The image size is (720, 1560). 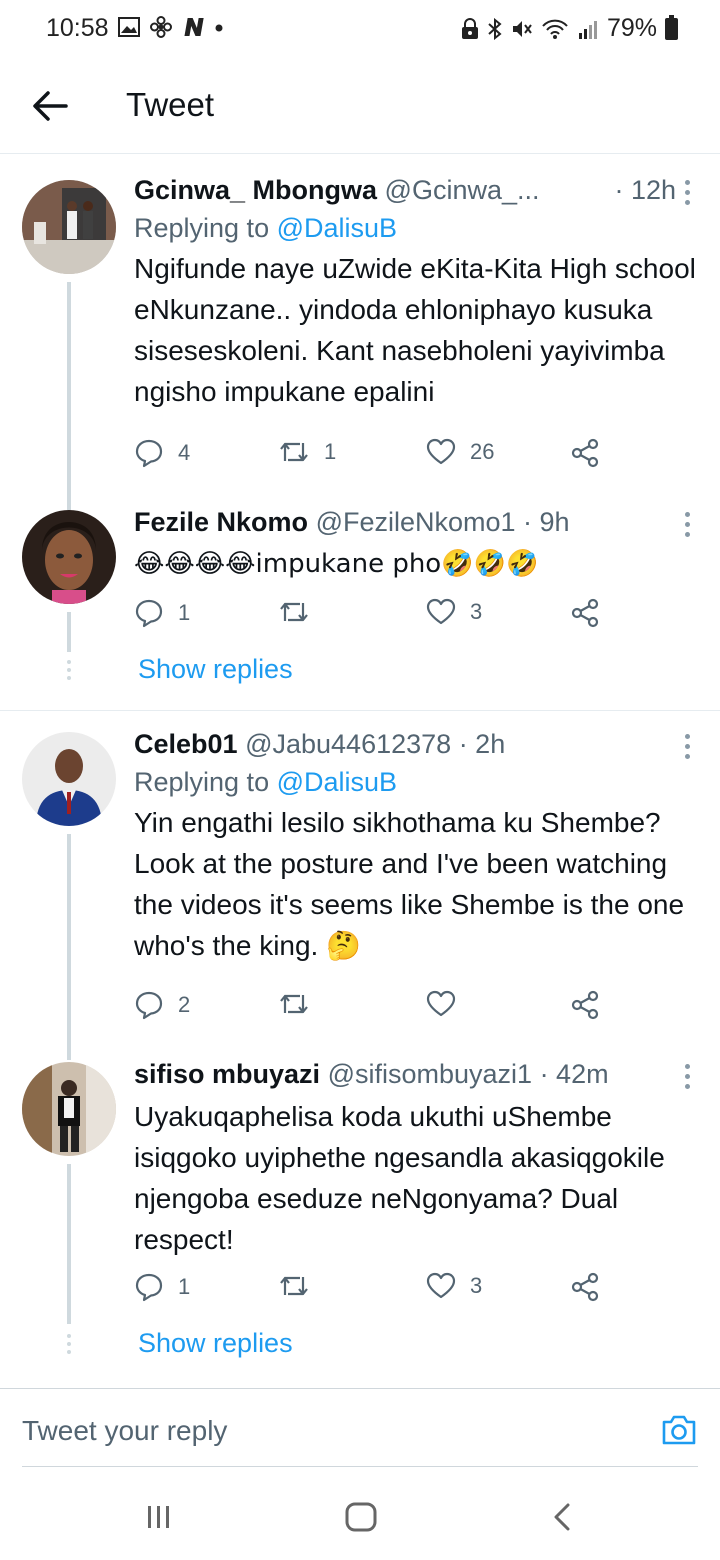 What do you see at coordinates (77, 28) in the screenshot?
I see `status-time: 10:58` at bounding box center [77, 28].